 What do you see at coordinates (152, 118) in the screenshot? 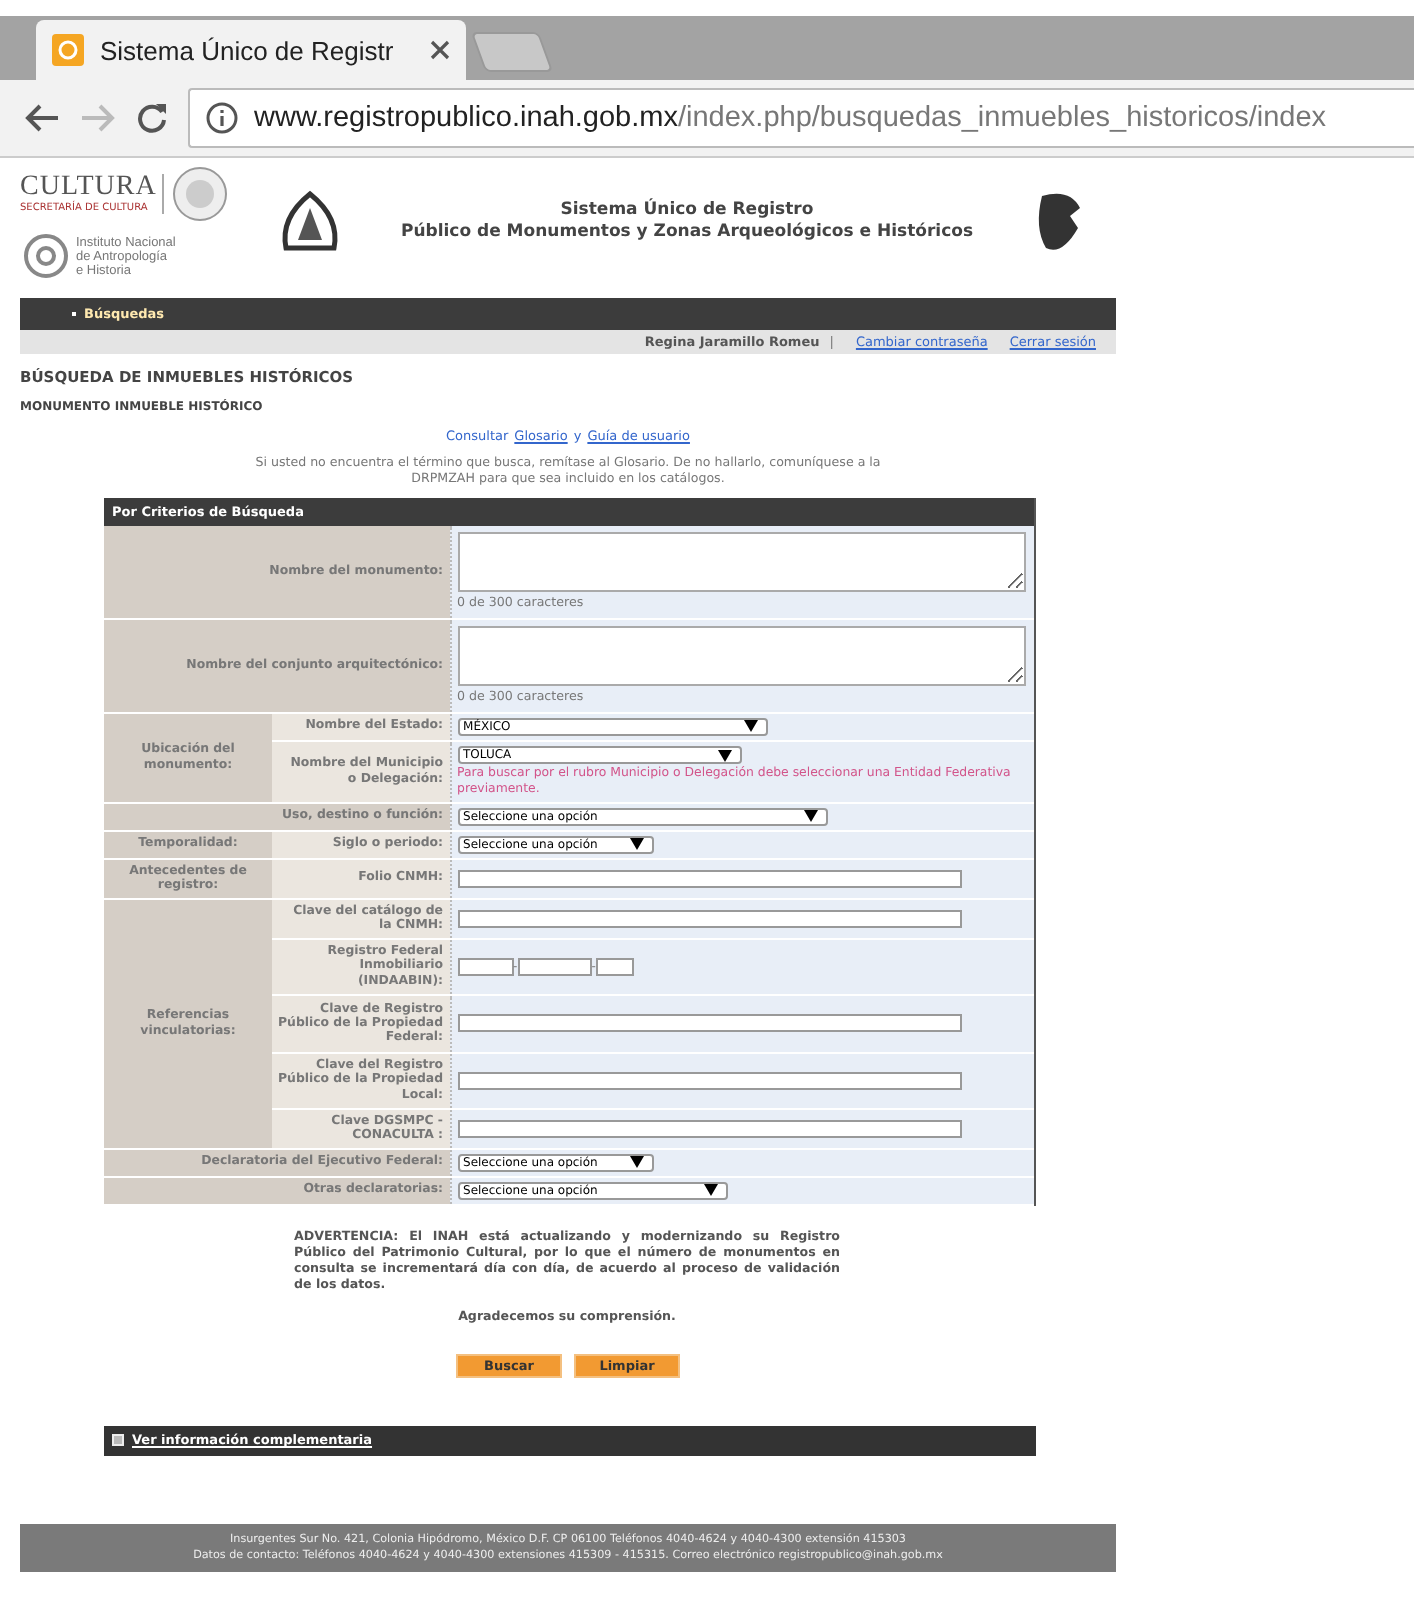
I see `reload-icon` at bounding box center [152, 118].